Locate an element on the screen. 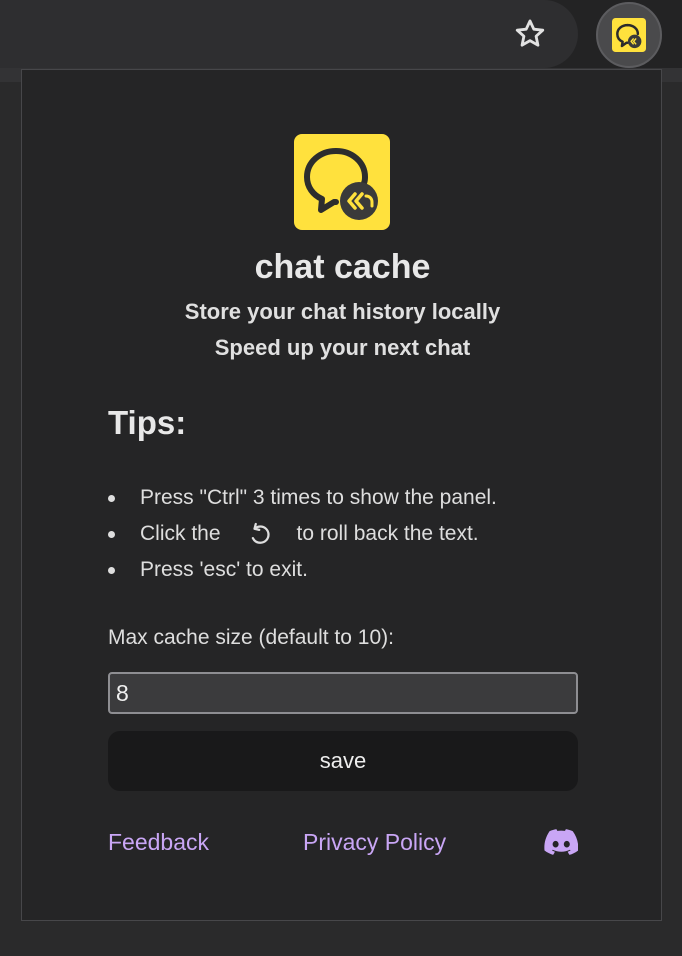 The width and height of the screenshot is (682, 956). chat-cache-extension-icon is located at coordinates (629, 35).